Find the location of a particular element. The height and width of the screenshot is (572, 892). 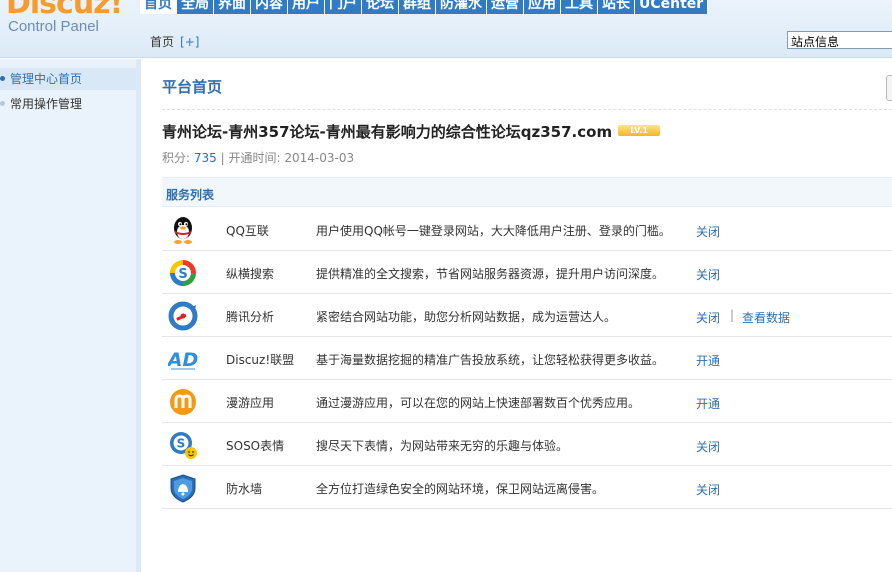

service-row-qq-connect: QQ互联 用户使用QQ帐号一键登录网站，大大降低用户注册、登录的门槛。 关闭 is located at coordinates (527, 229).